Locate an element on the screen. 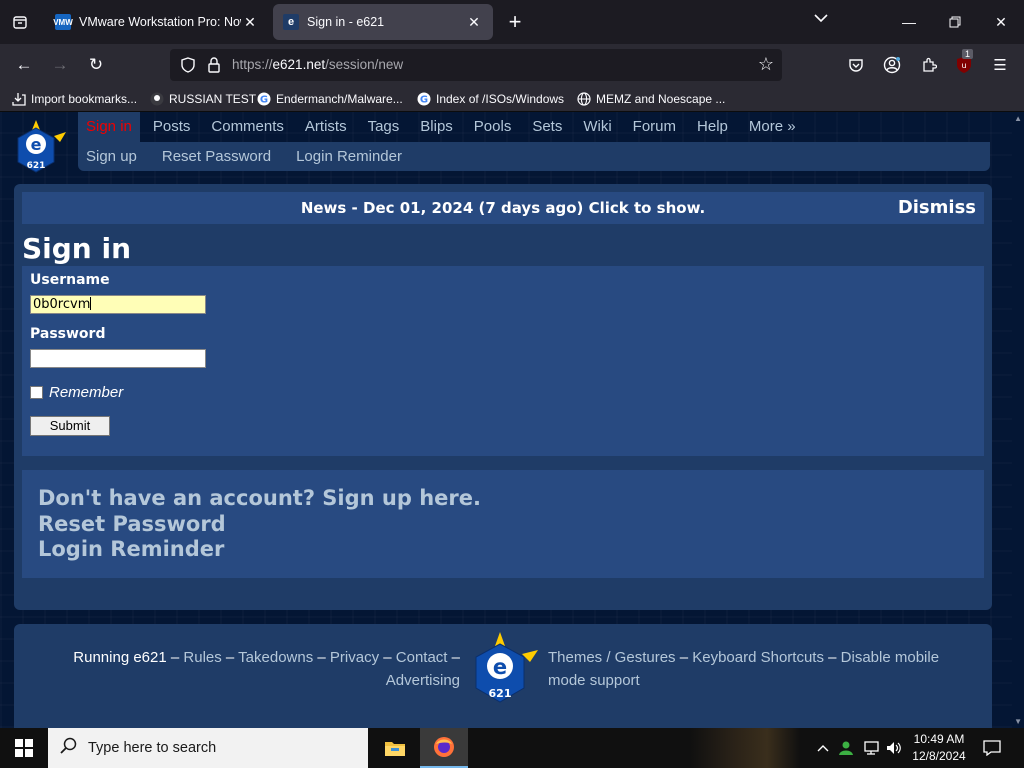  bookmark-label: RUSSIAN TEST is located at coordinates (213, 99).